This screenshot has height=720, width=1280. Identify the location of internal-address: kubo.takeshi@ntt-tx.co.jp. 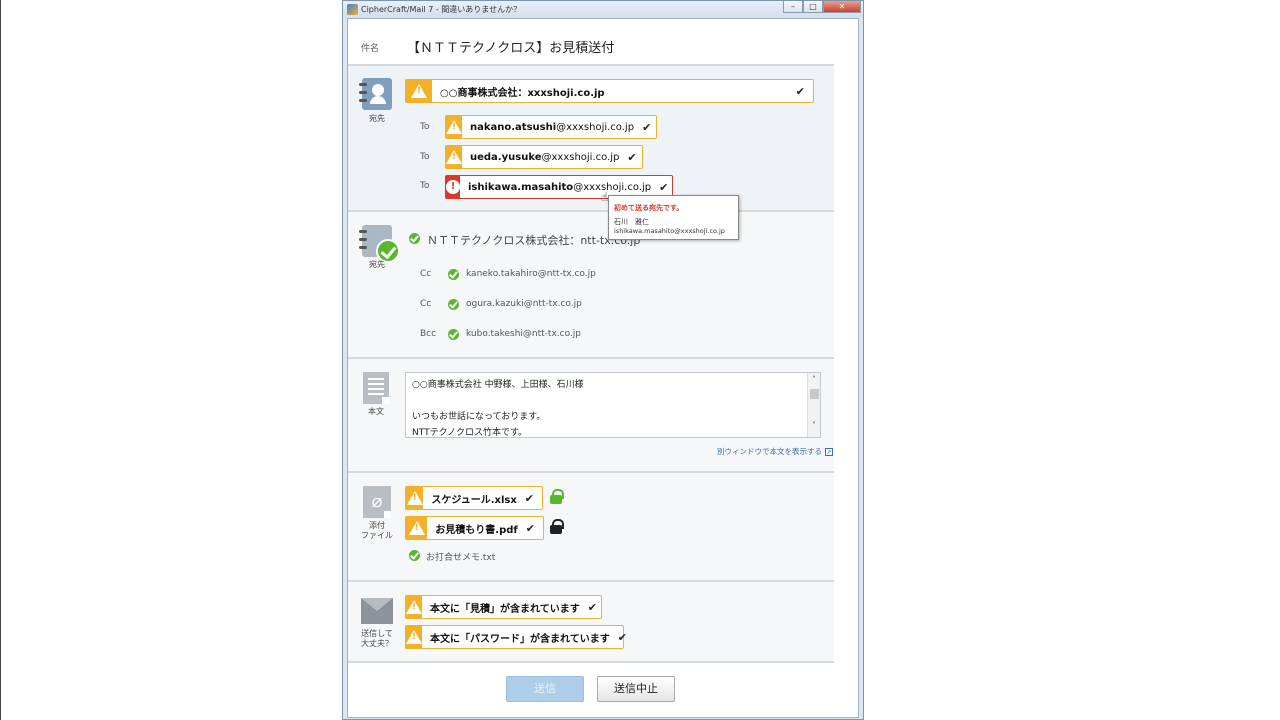
(524, 334).